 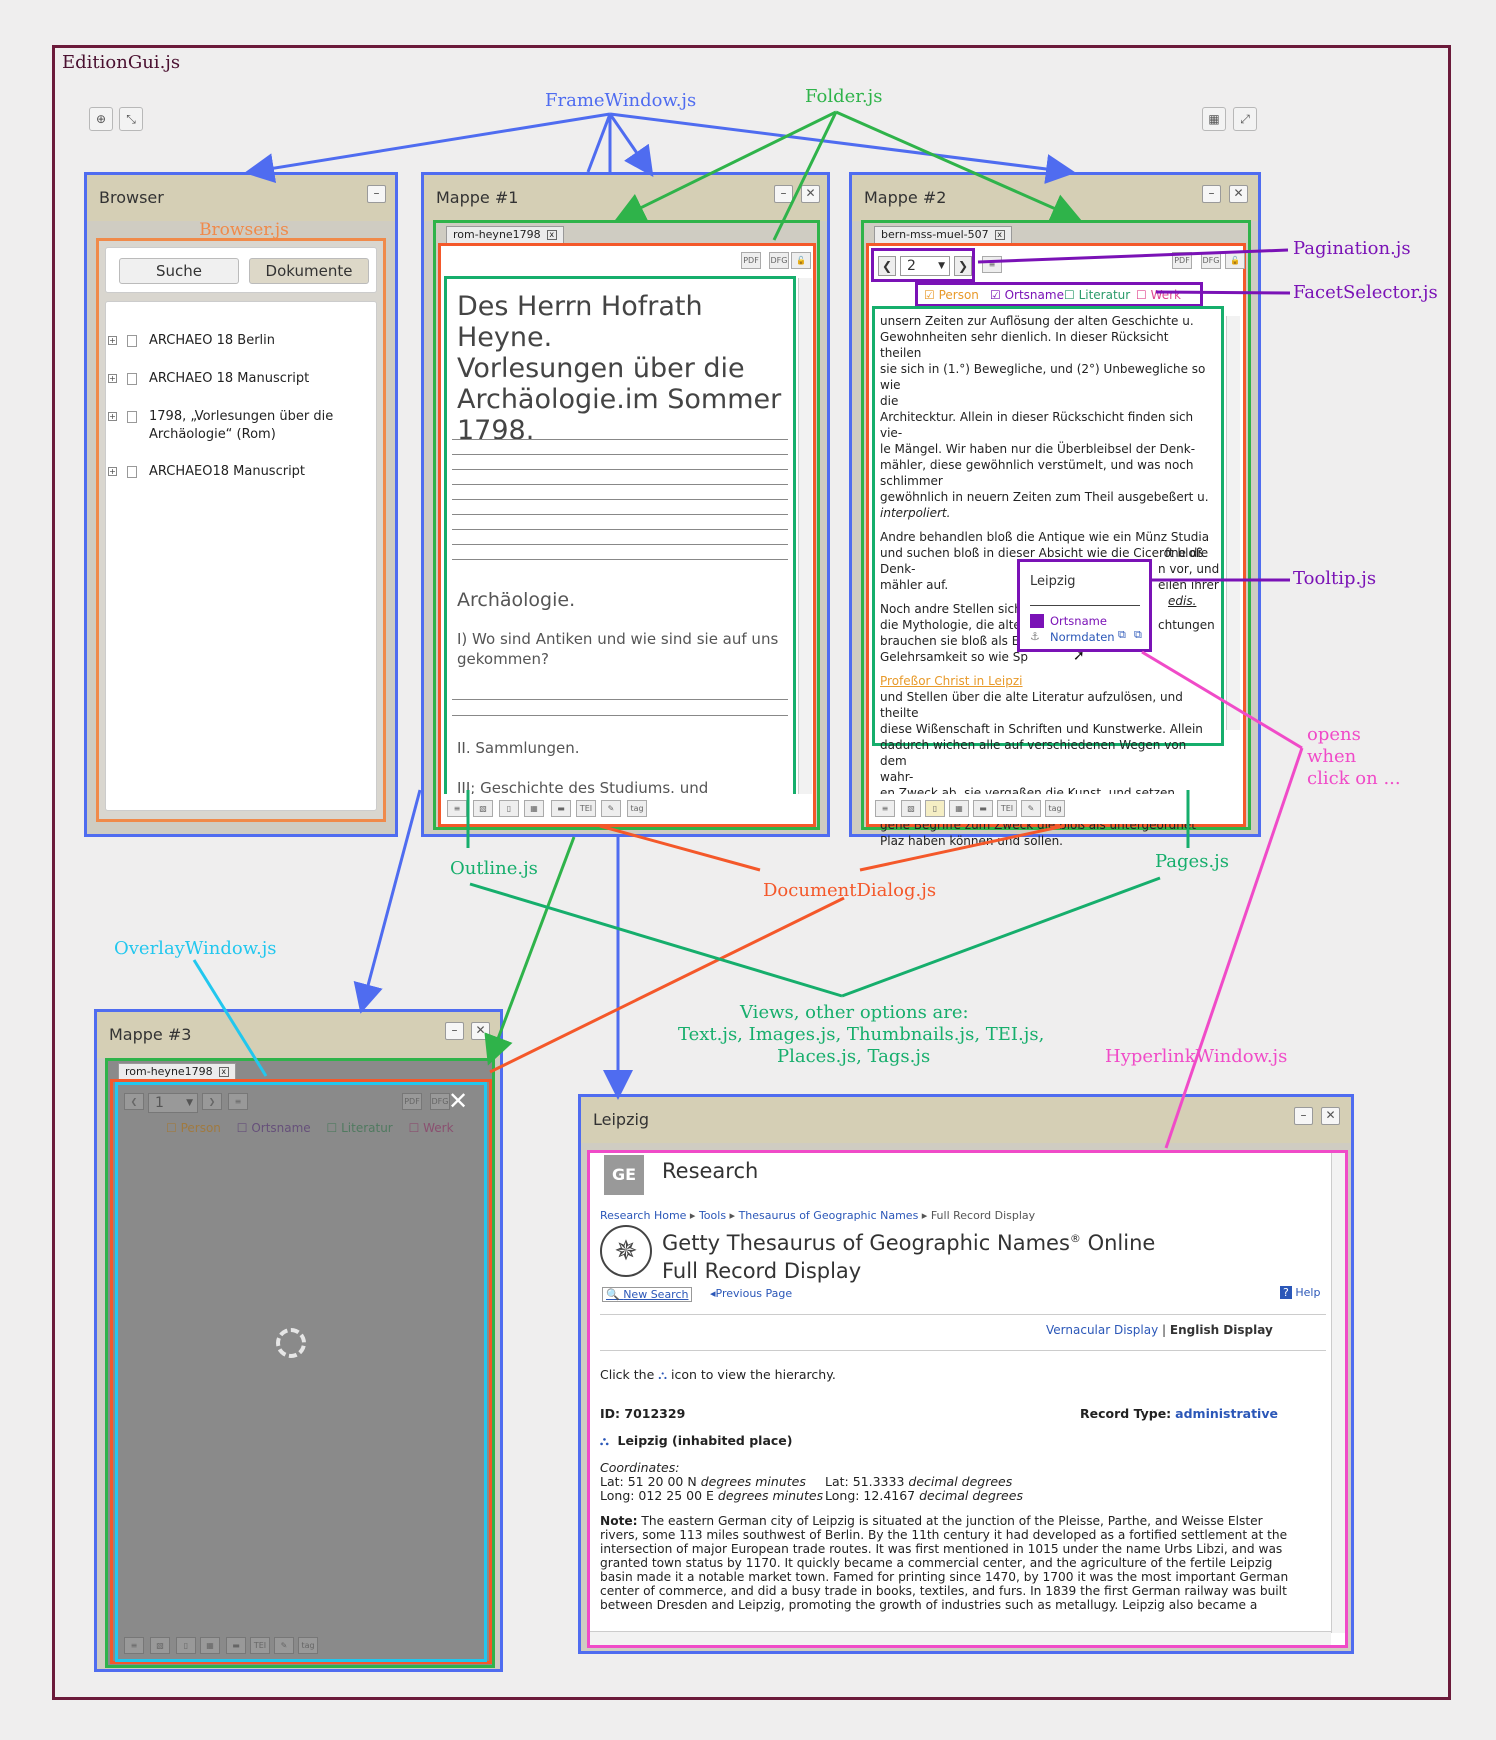 What do you see at coordinates (1335, 578) in the screenshot?
I see `tooltip-label: Tooltip.js` at bounding box center [1335, 578].